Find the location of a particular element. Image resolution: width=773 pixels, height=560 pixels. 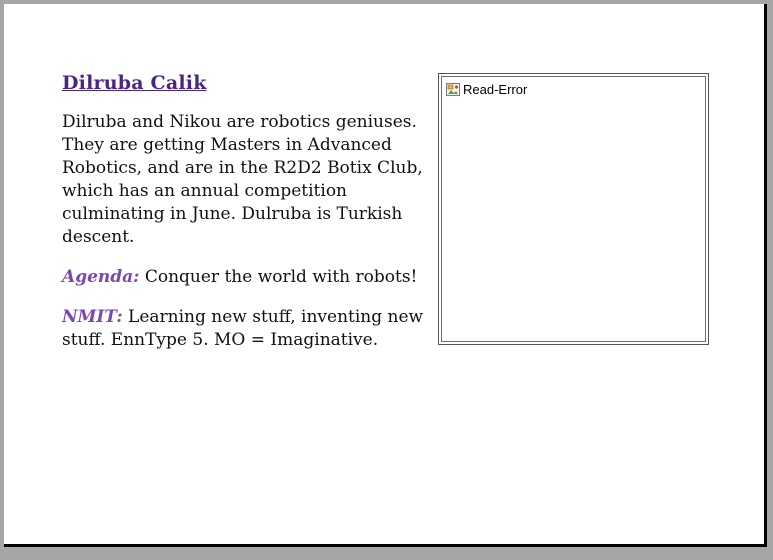

image-error-text: Read-Error is located at coordinates (495, 89).